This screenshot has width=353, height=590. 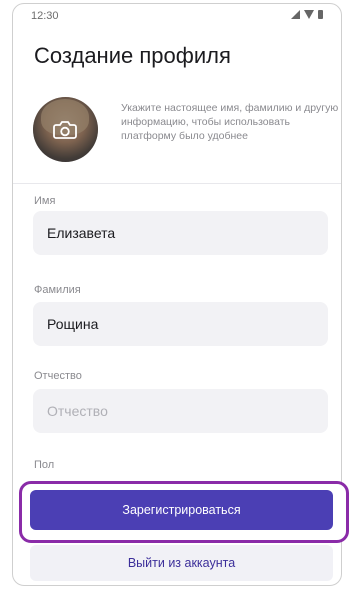 What do you see at coordinates (45, 201) in the screenshot?
I see `first-name-label: Имя` at bounding box center [45, 201].